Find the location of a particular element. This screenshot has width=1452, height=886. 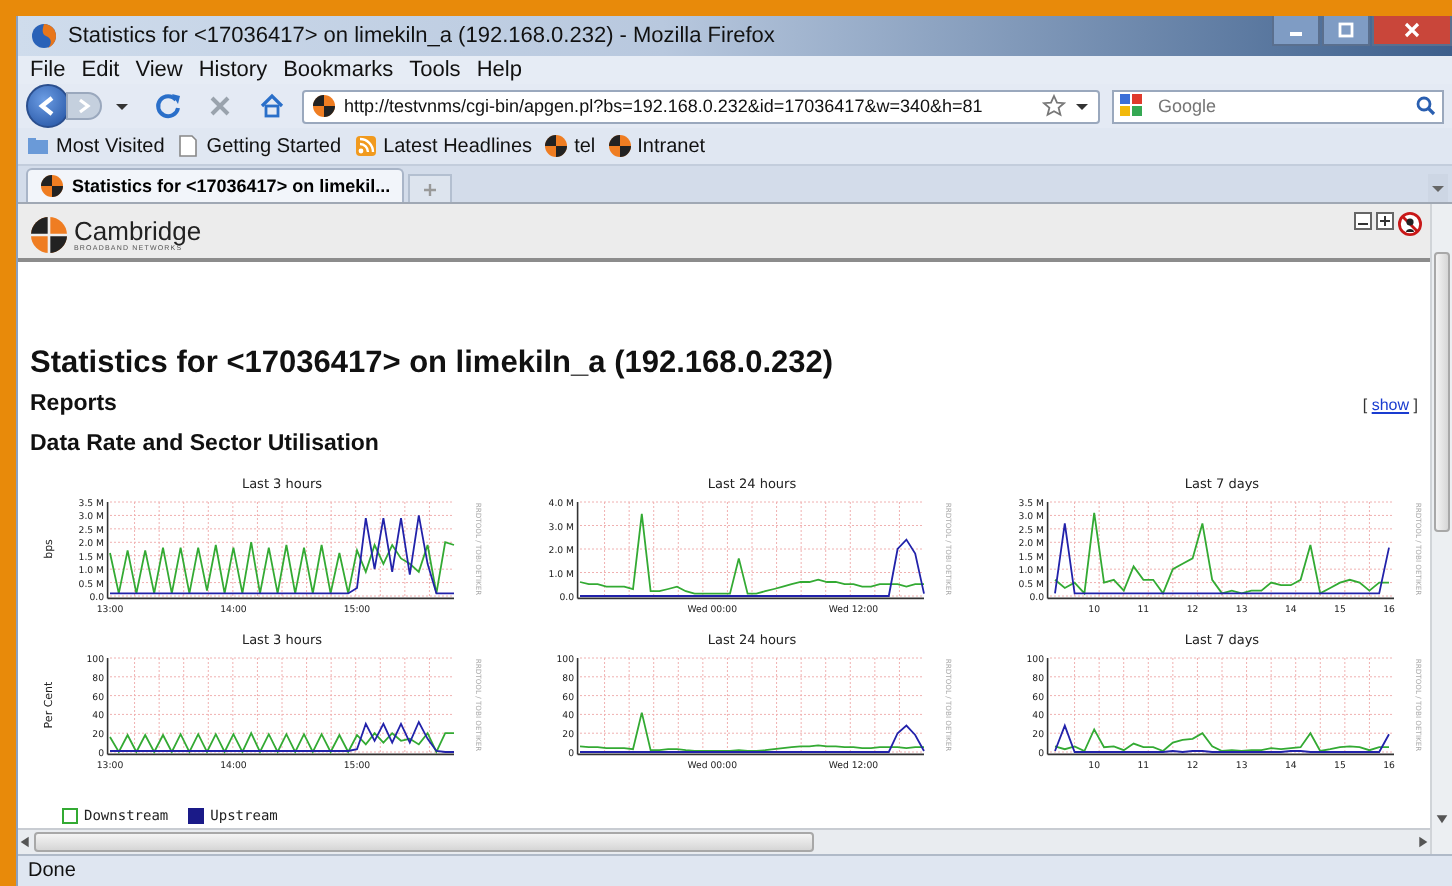

minimize-button is located at coordinates (1296, 31).